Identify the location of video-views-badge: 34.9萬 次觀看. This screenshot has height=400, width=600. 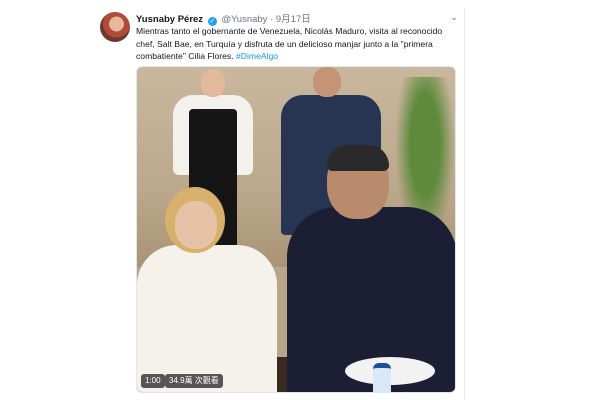
(194, 381).